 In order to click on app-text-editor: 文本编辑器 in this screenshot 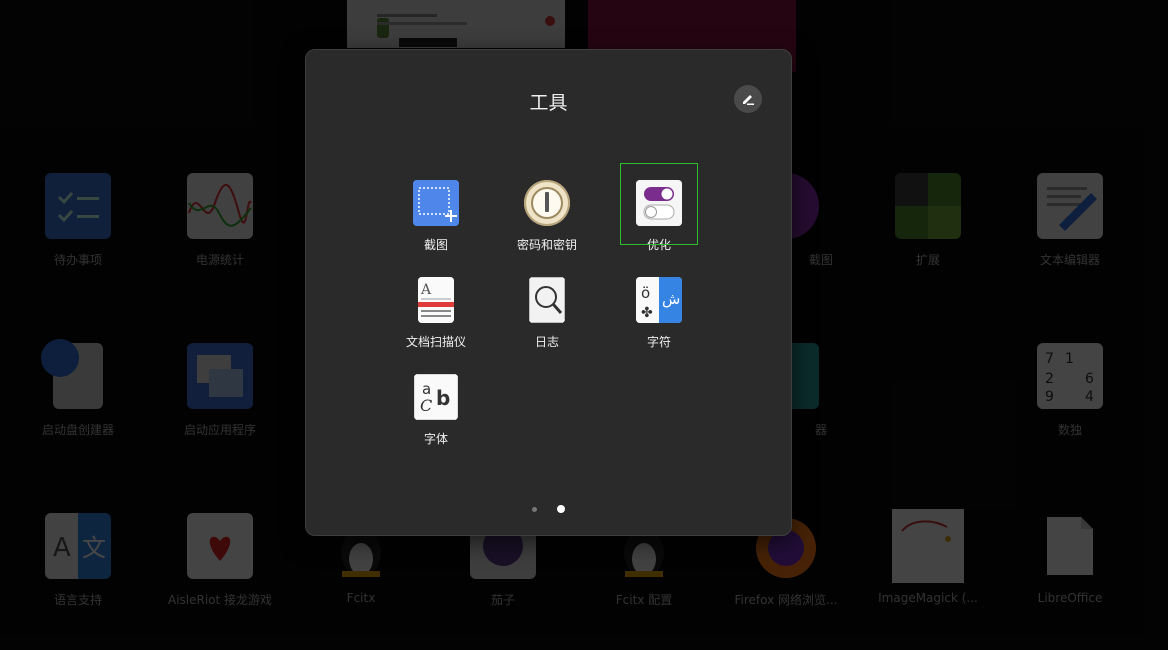, I will do `click(1070, 220)`.